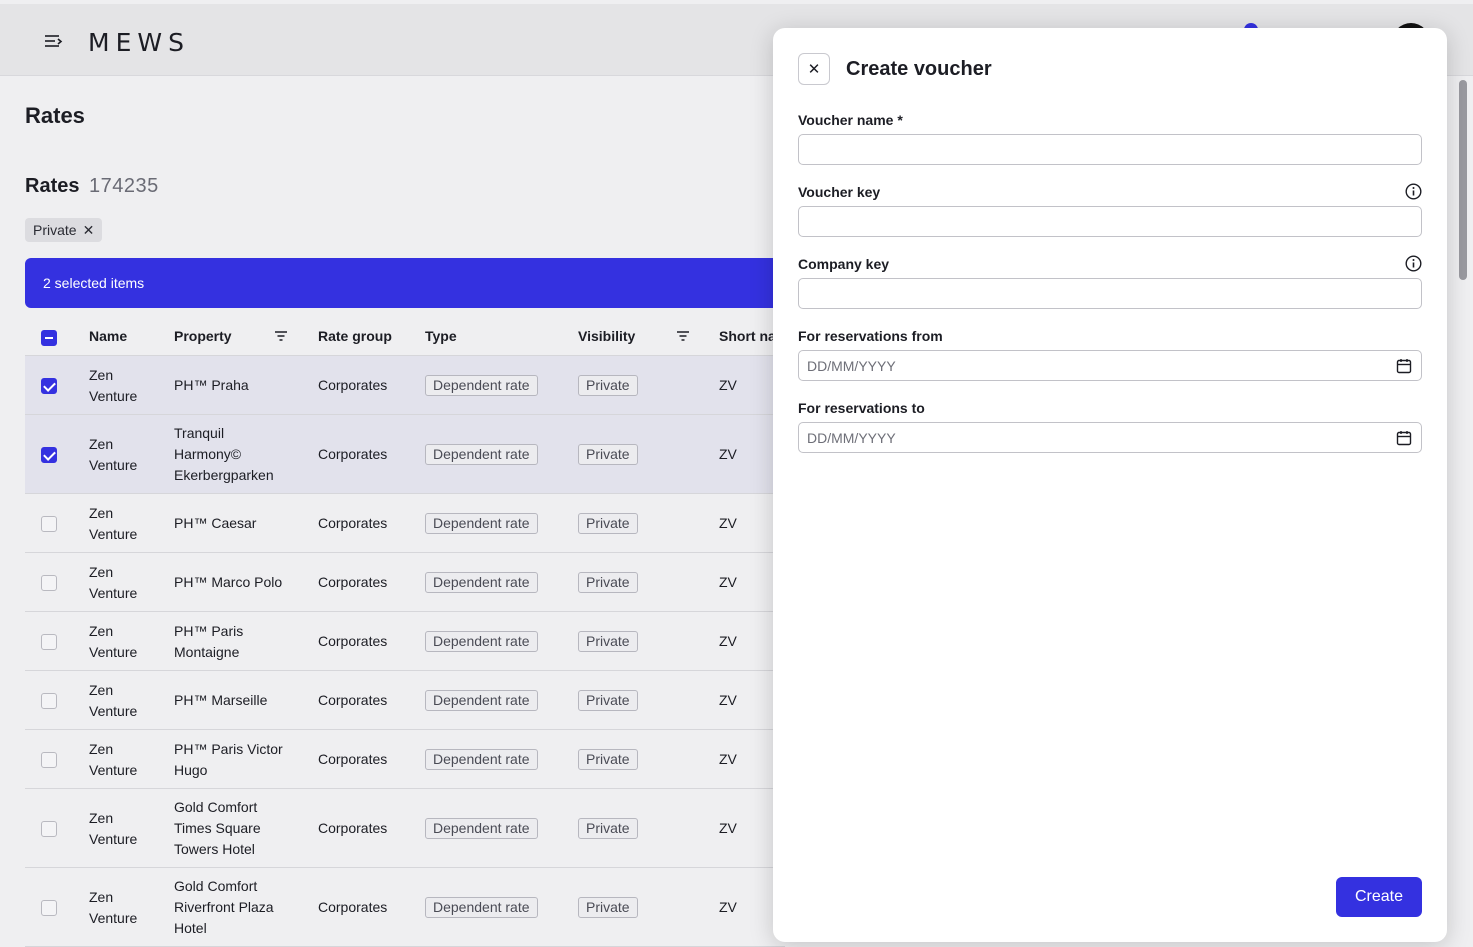 This screenshot has width=1473, height=947. What do you see at coordinates (124, 186) in the screenshot?
I see `rates-count: 174235` at bounding box center [124, 186].